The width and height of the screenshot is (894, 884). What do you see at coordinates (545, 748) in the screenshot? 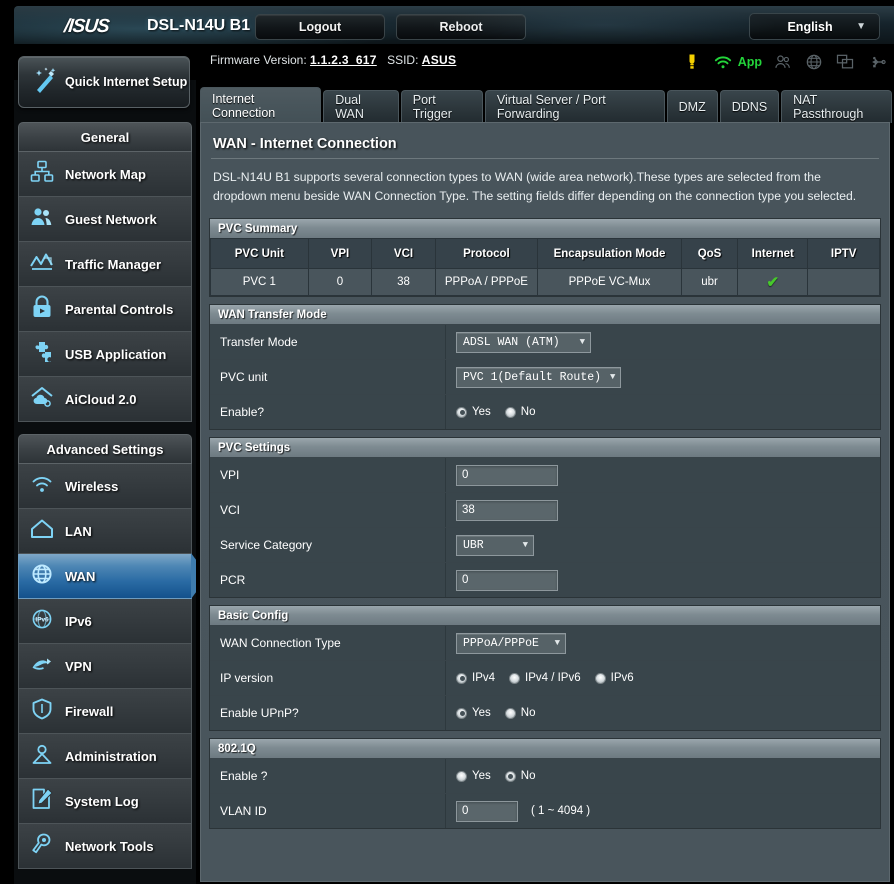
I see `section-title: 802.1Q` at bounding box center [545, 748].